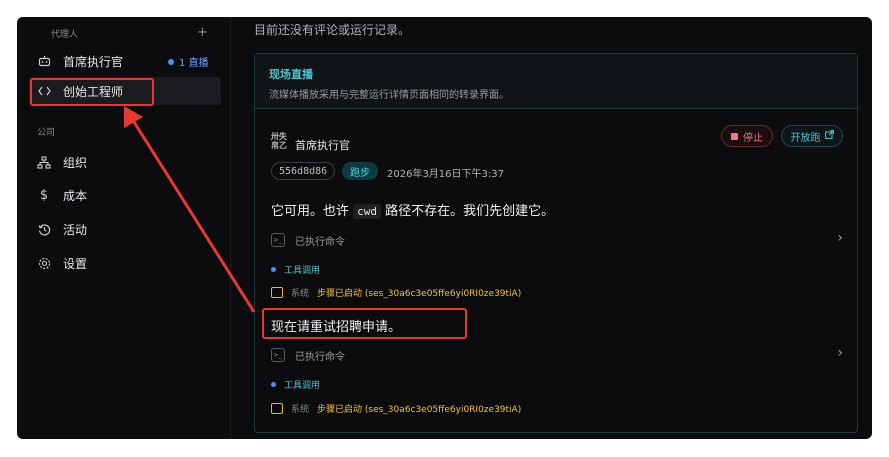 The image size is (889, 457). Describe the element at coordinates (75, 162) in the screenshot. I see `sidebar-item-label: 组织` at that location.